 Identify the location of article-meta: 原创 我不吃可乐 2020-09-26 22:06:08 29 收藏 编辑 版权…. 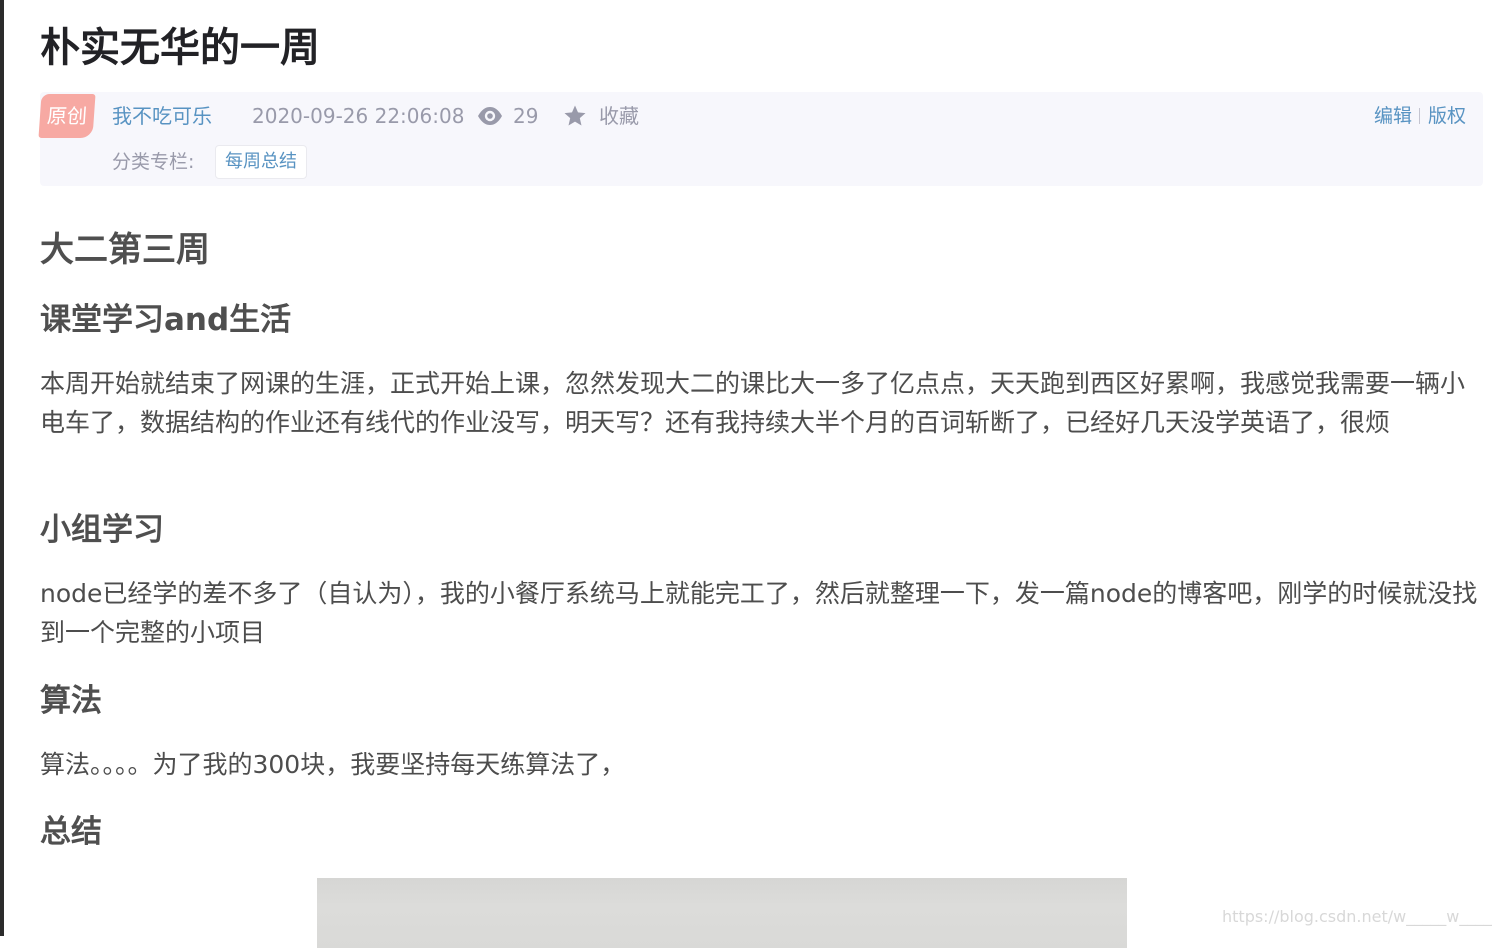
(760, 139).